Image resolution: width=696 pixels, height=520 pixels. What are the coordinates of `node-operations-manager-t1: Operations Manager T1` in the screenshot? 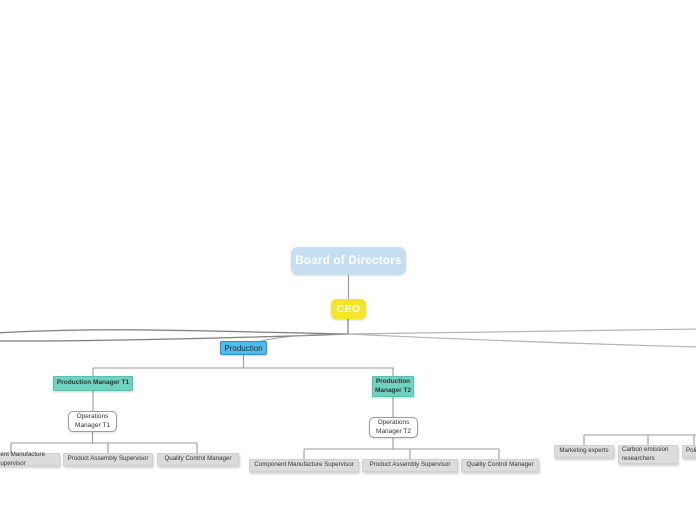 It's located at (92, 421).